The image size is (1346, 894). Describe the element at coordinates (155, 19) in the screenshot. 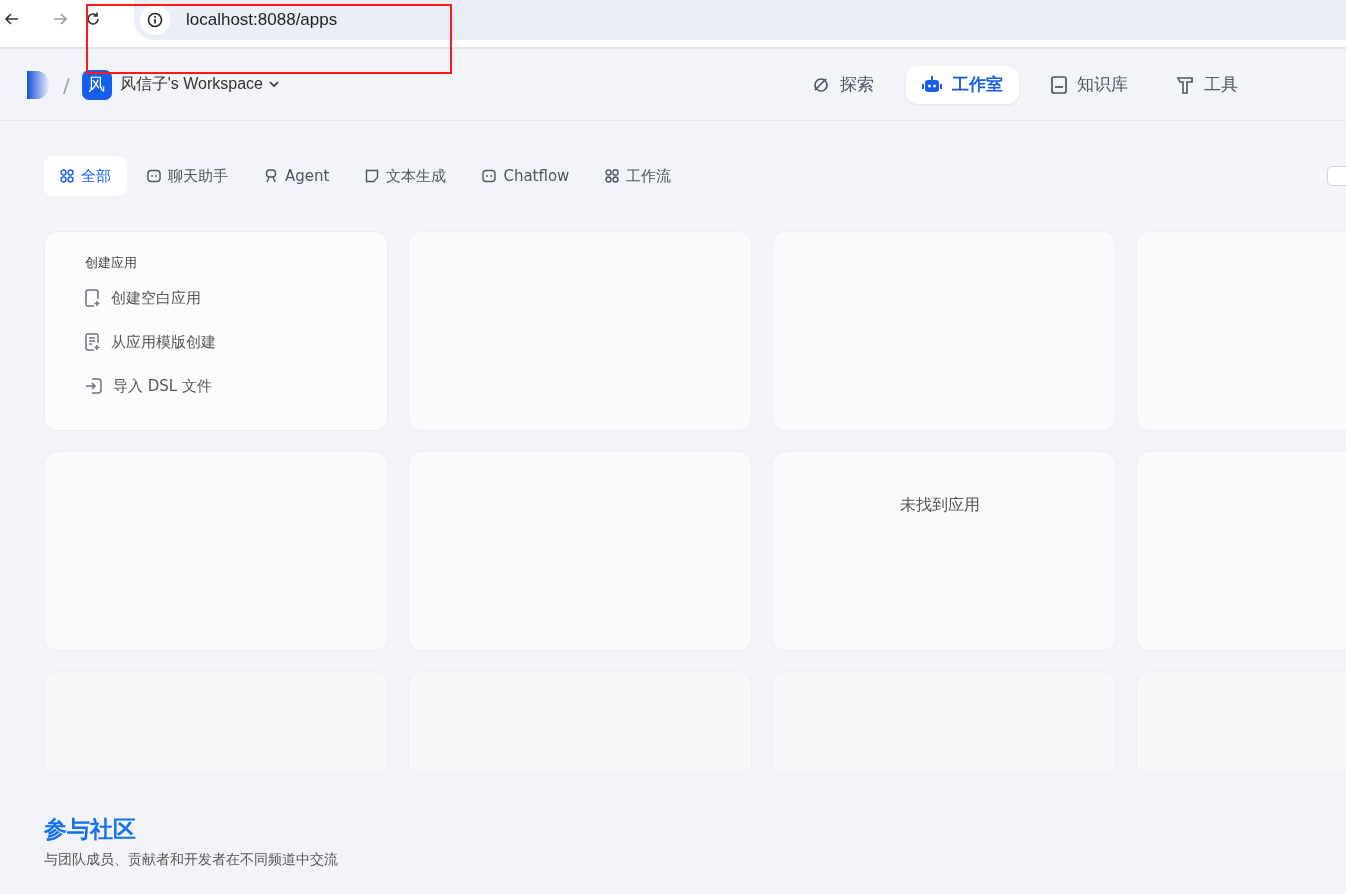

I see `info-icon` at that location.